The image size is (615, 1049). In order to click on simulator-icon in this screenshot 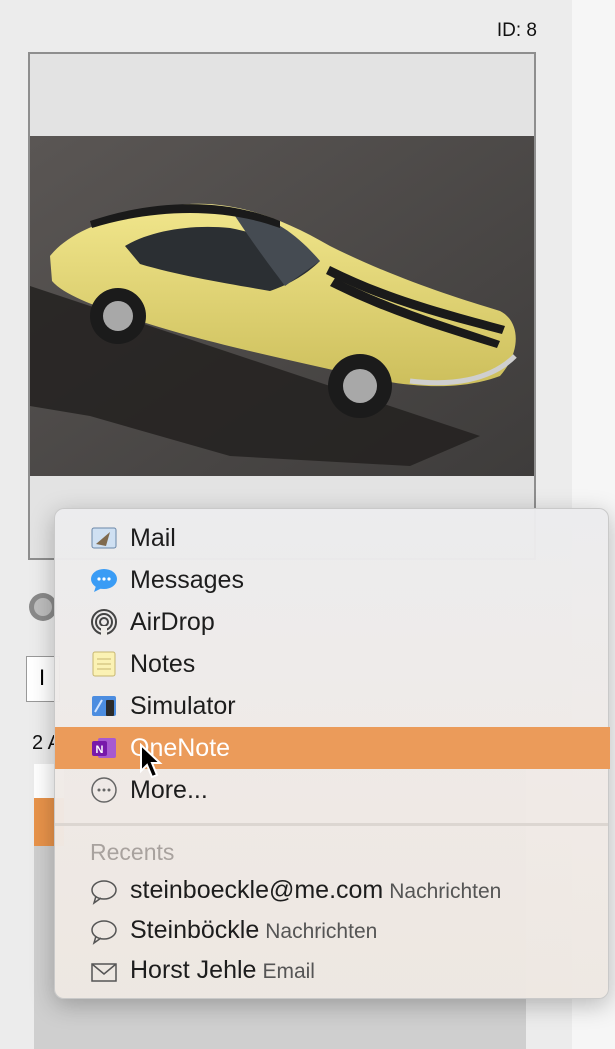, I will do `click(104, 706)`.